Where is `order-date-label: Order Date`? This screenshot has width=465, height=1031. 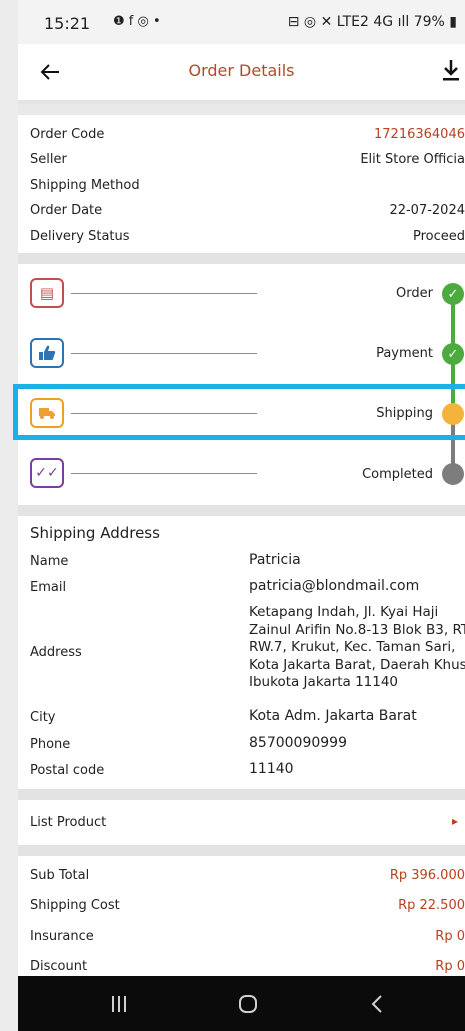 order-date-label: Order Date is located at coordinates (66, 210).